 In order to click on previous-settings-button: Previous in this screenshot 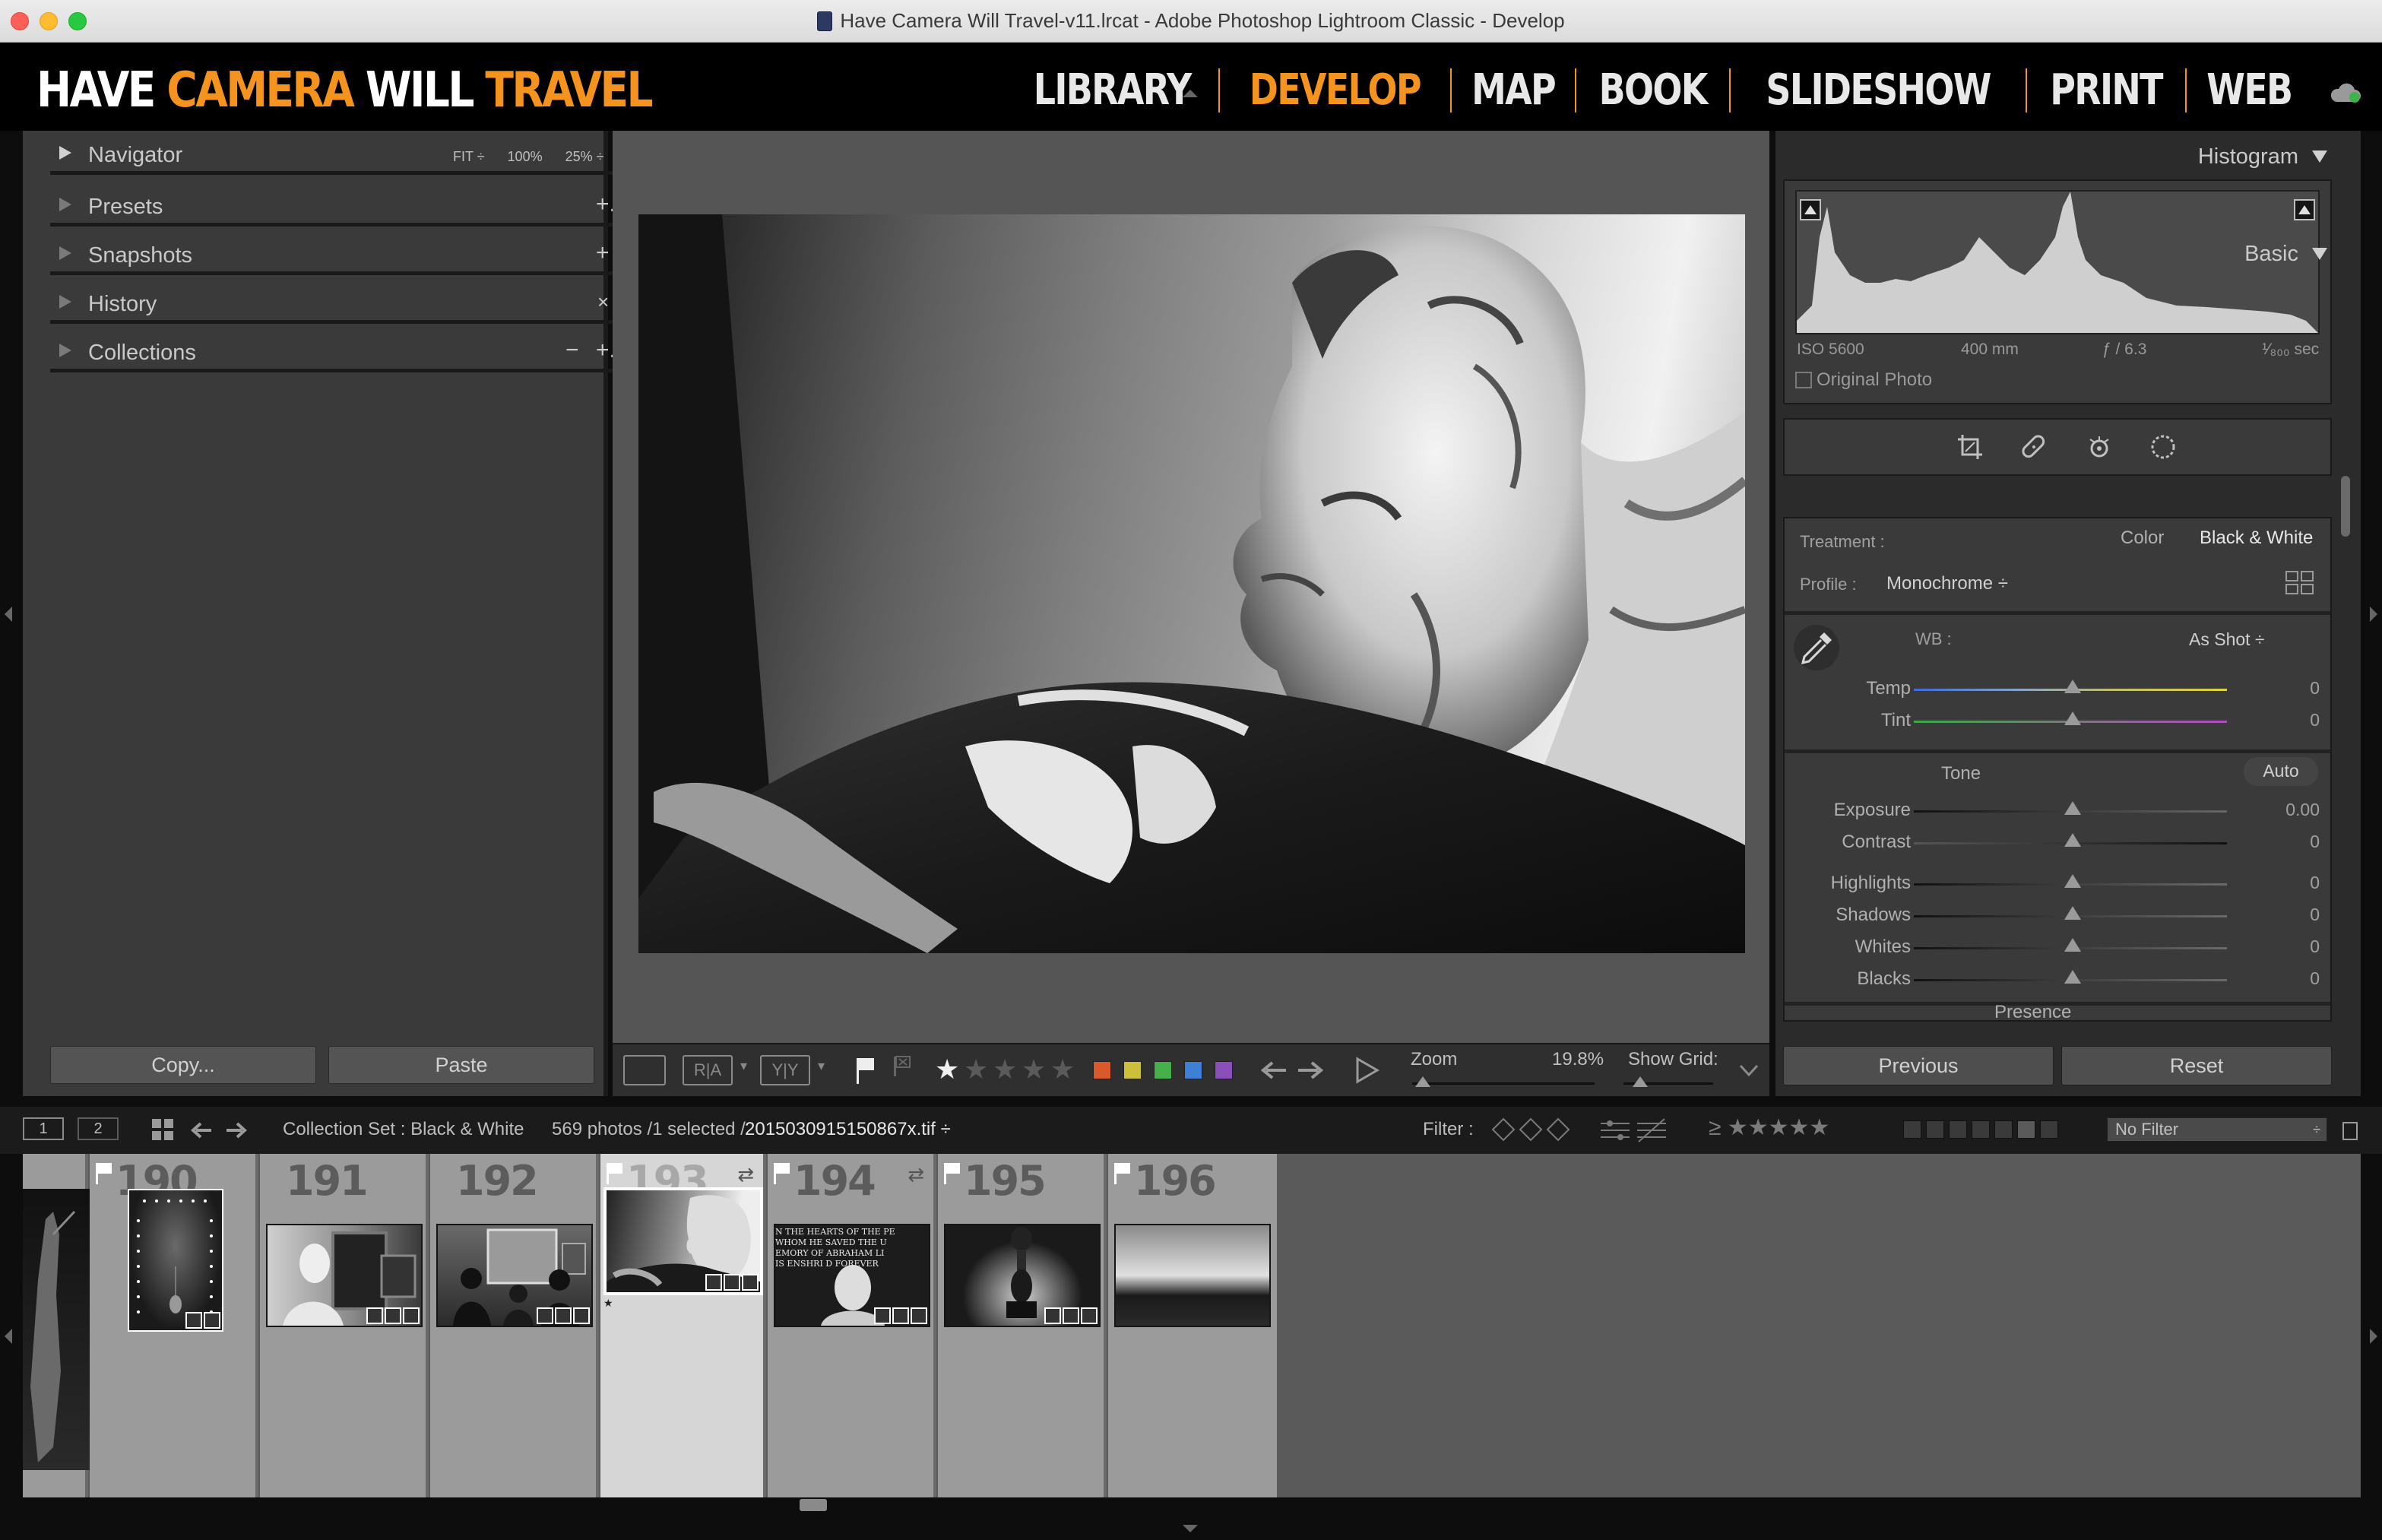, I will do `click(1918, 1065)`.